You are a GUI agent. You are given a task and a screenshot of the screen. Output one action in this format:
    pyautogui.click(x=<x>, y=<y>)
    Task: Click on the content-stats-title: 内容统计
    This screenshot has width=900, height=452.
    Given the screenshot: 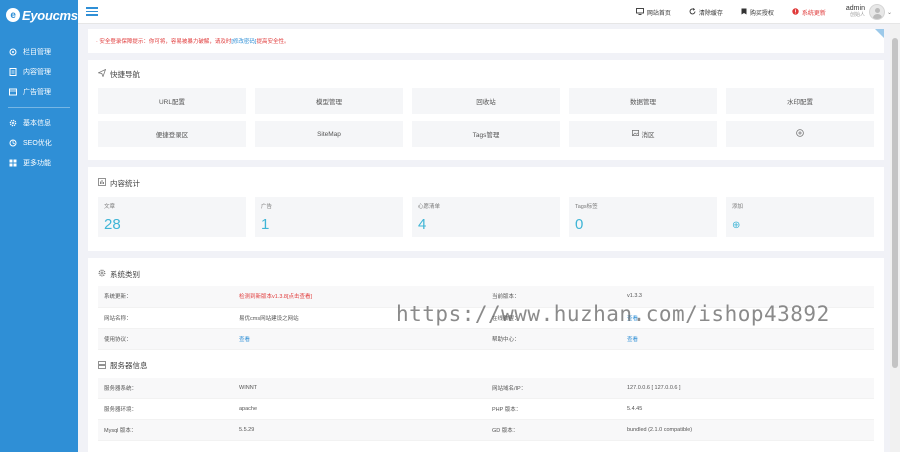 What is the action you would take?
    pyautogui.click(x=486, y=183)
    